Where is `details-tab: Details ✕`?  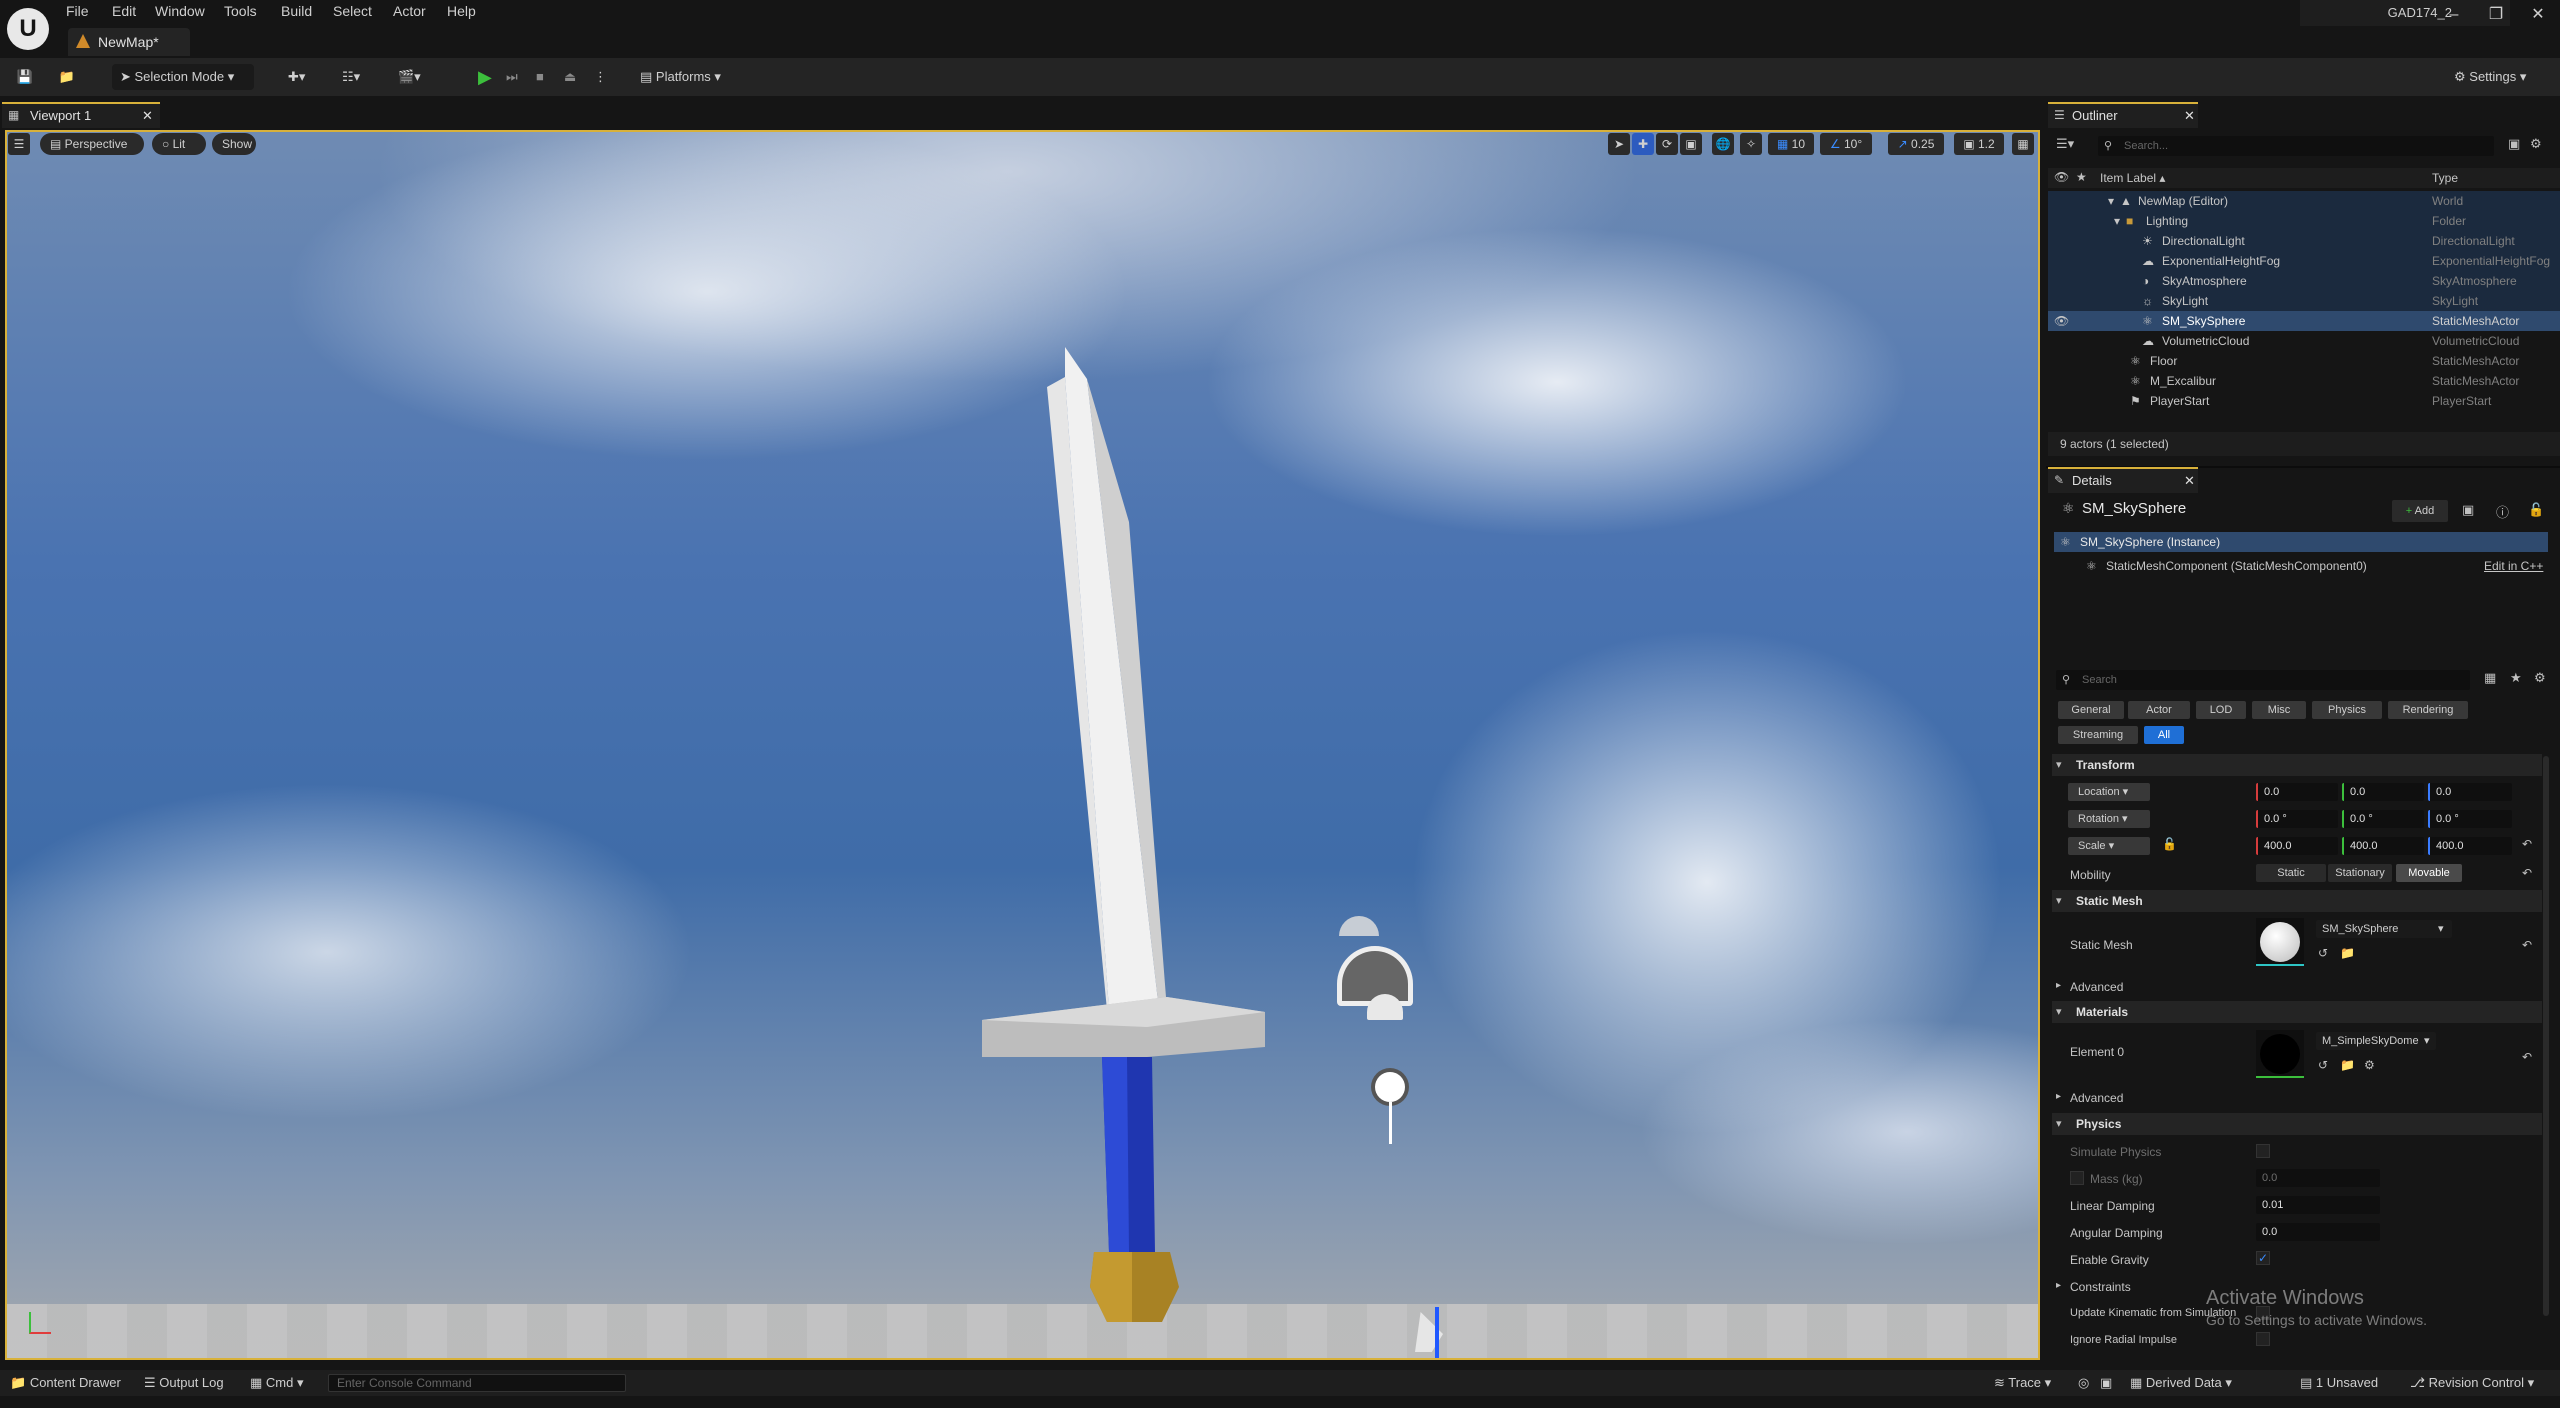 details-tab: Details ✕ is located at coordinates (2123, 480).